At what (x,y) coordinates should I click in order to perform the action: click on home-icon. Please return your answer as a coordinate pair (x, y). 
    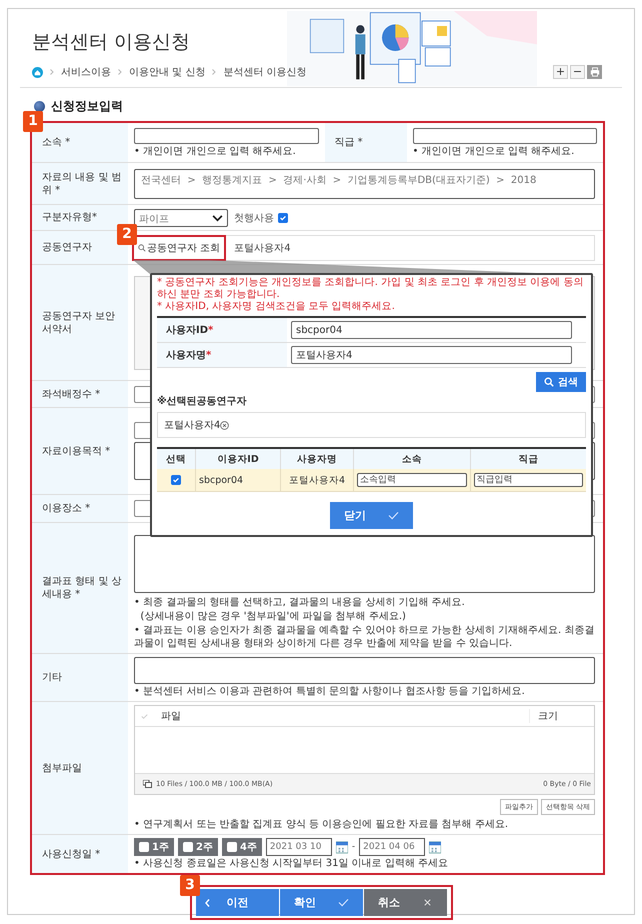
    Looking at the image, I should click on (37, 72).